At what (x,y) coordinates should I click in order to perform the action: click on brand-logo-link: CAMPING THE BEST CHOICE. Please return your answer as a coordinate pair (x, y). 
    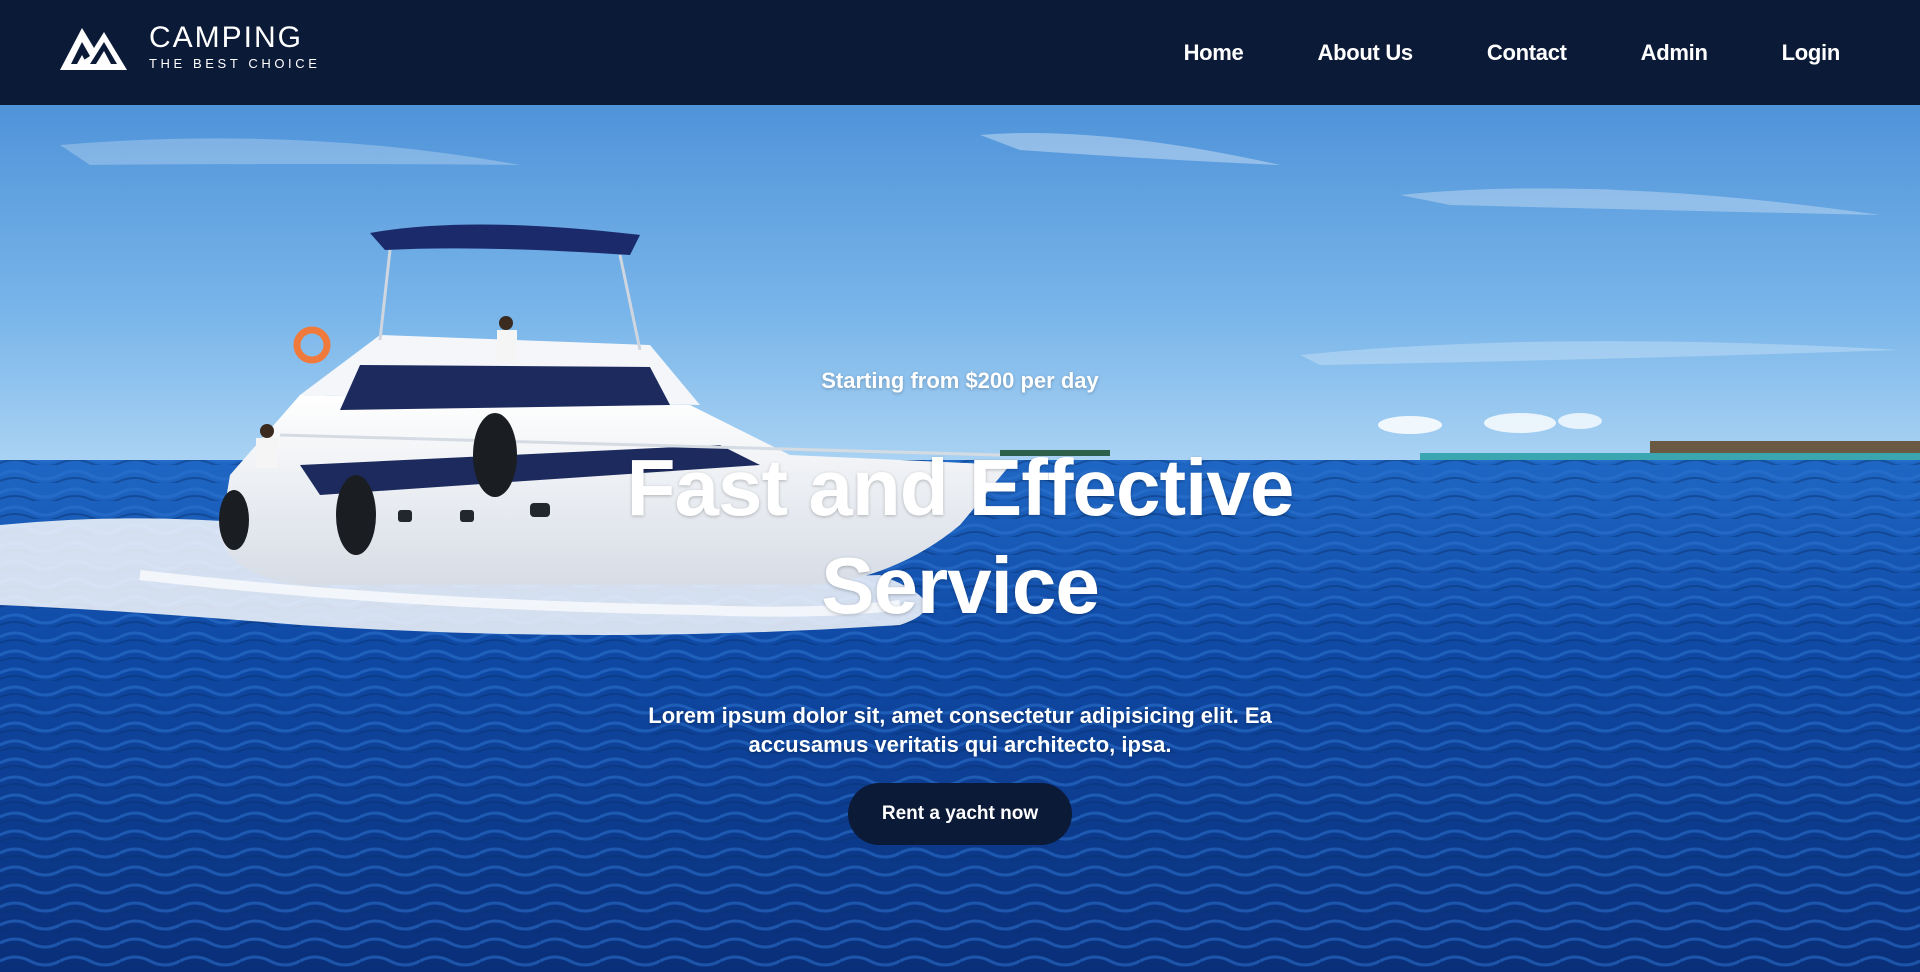
    Looking at the image, I should click on (190, 47).